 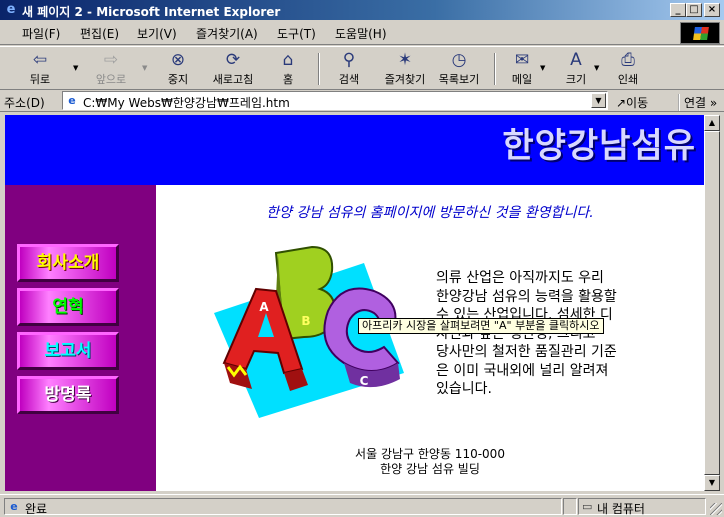 I want to click on mail-button: ✉ 메일, so click(x=522, y=69).